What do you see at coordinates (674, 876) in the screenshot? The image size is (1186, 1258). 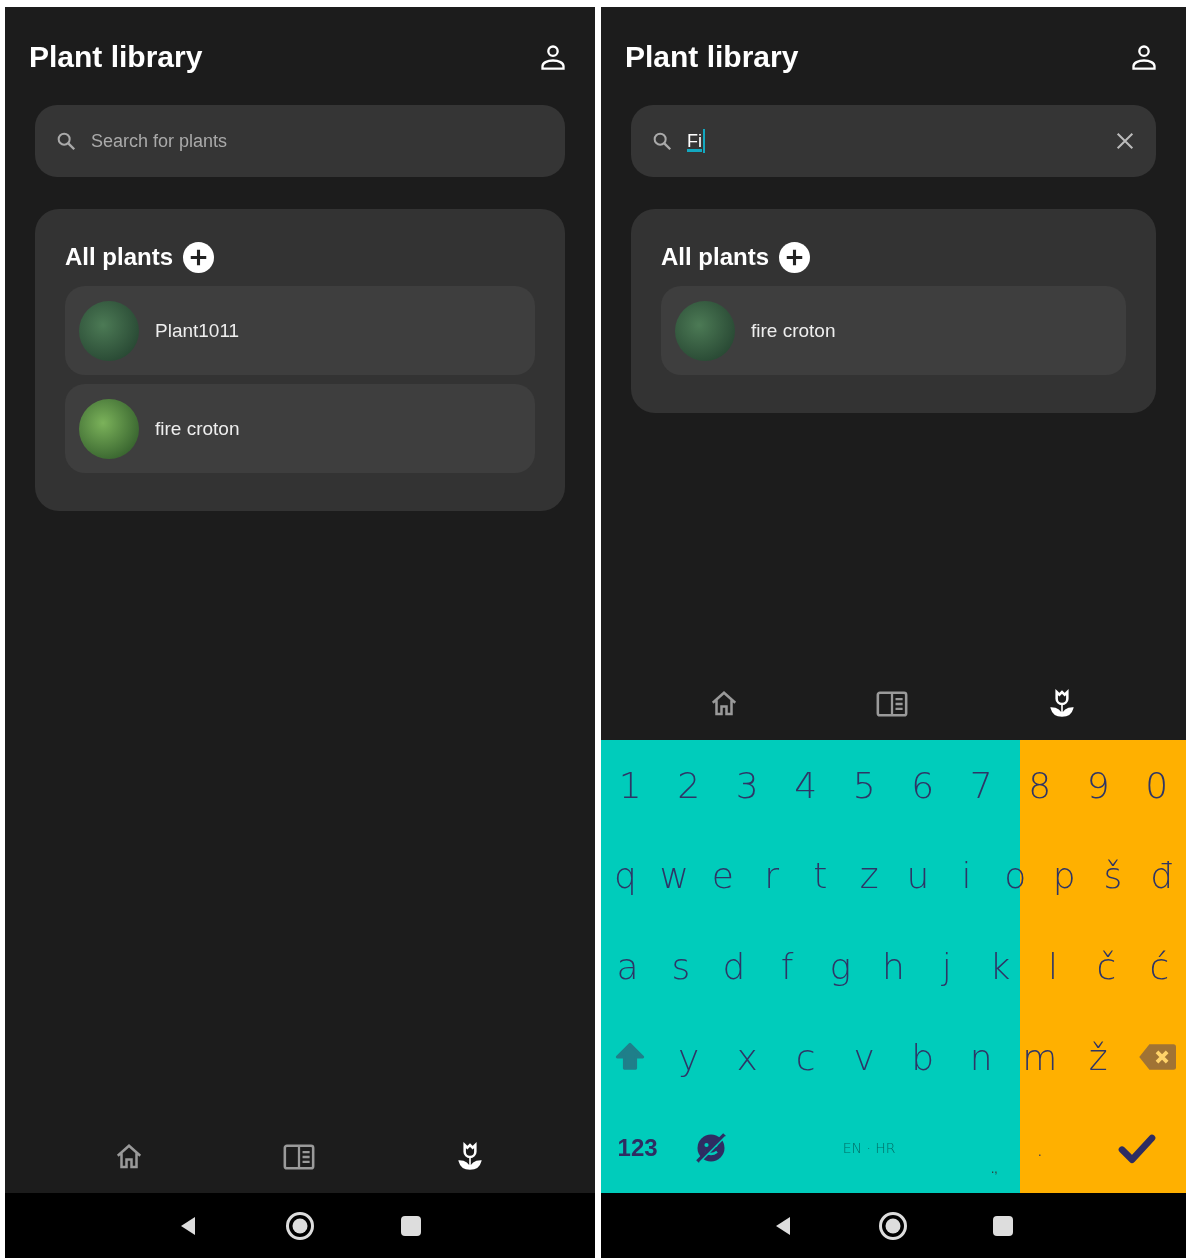 I see `keyboard-key: w` at bounding box center [674, 876].